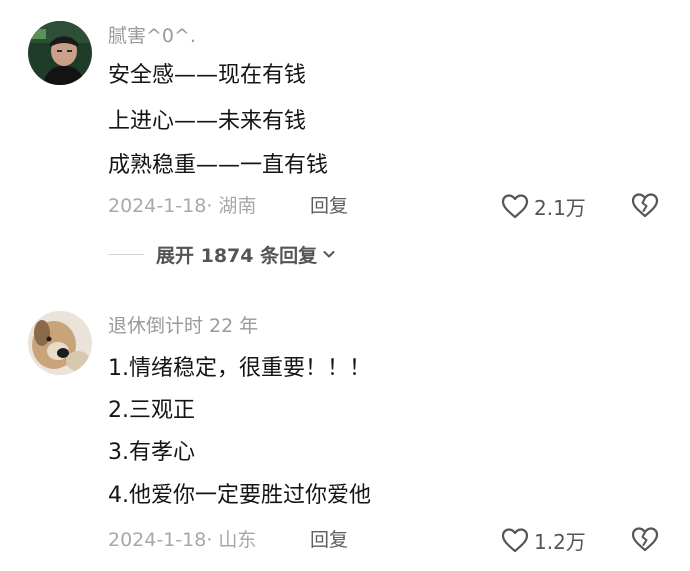 The height and width of the screenshot is (571, 690). Describe the element at coordinates (560, 207) in the screenshot. I see `like-count: 2.1万` at that location.